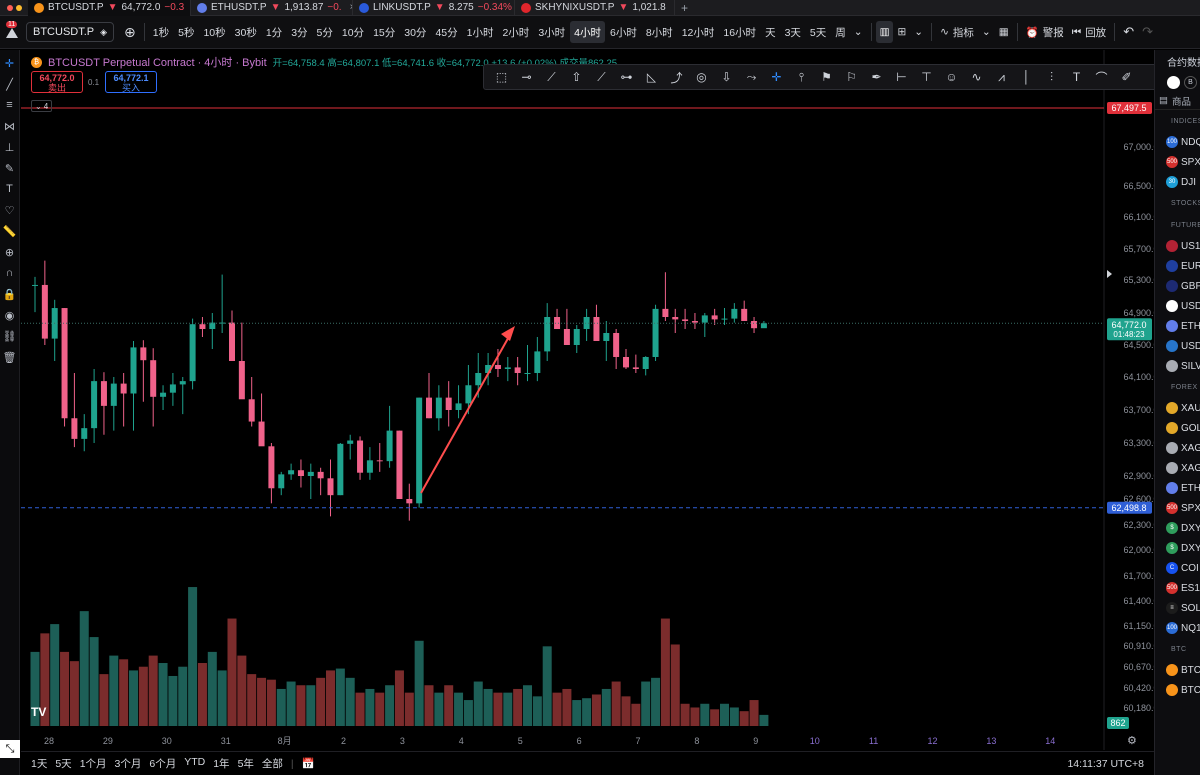 Image resolution: width=1200 pixels, height=775 pixels. What do you see at coordinates (10, 105) in the screenshot?
I see `fib-retracement-tool-icon: ≡` at bounding box center [10, 105].